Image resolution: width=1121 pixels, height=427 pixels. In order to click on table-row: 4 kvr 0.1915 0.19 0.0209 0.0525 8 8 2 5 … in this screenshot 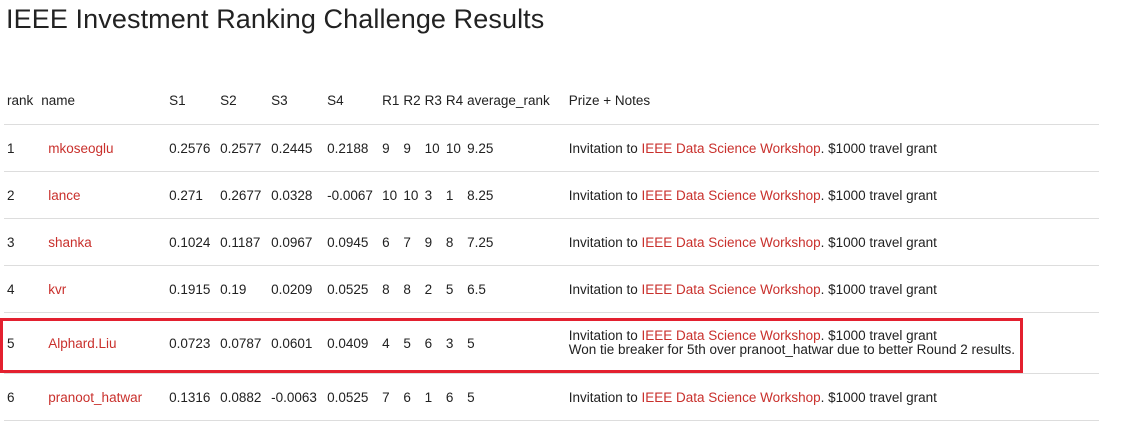, I will do `click(551, 289)`.